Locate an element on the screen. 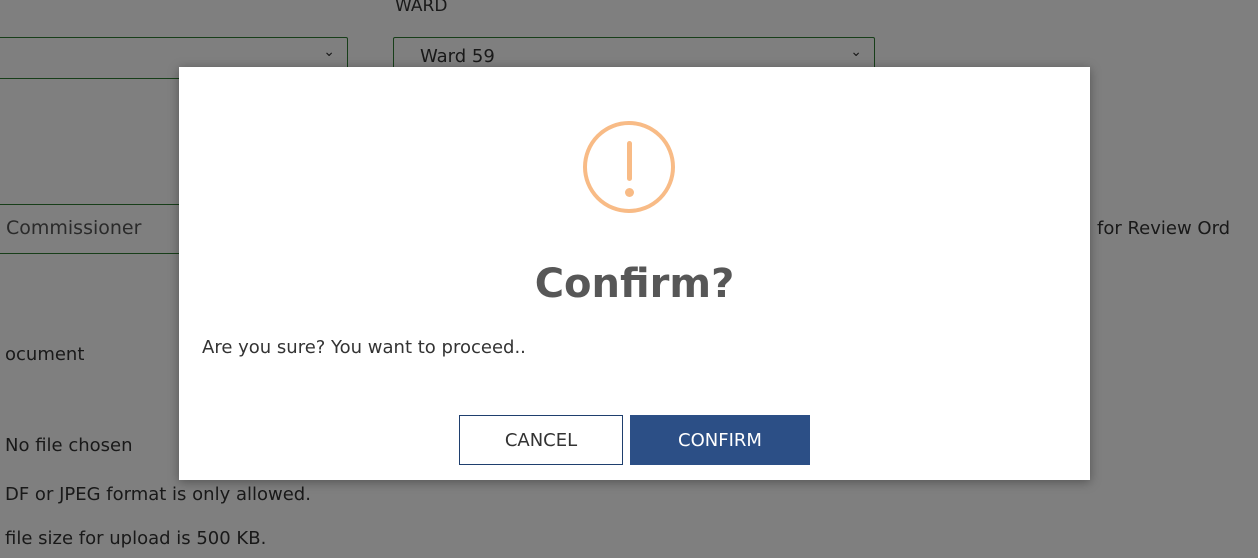  exclamation-bar is located at coordinates (629, 161).